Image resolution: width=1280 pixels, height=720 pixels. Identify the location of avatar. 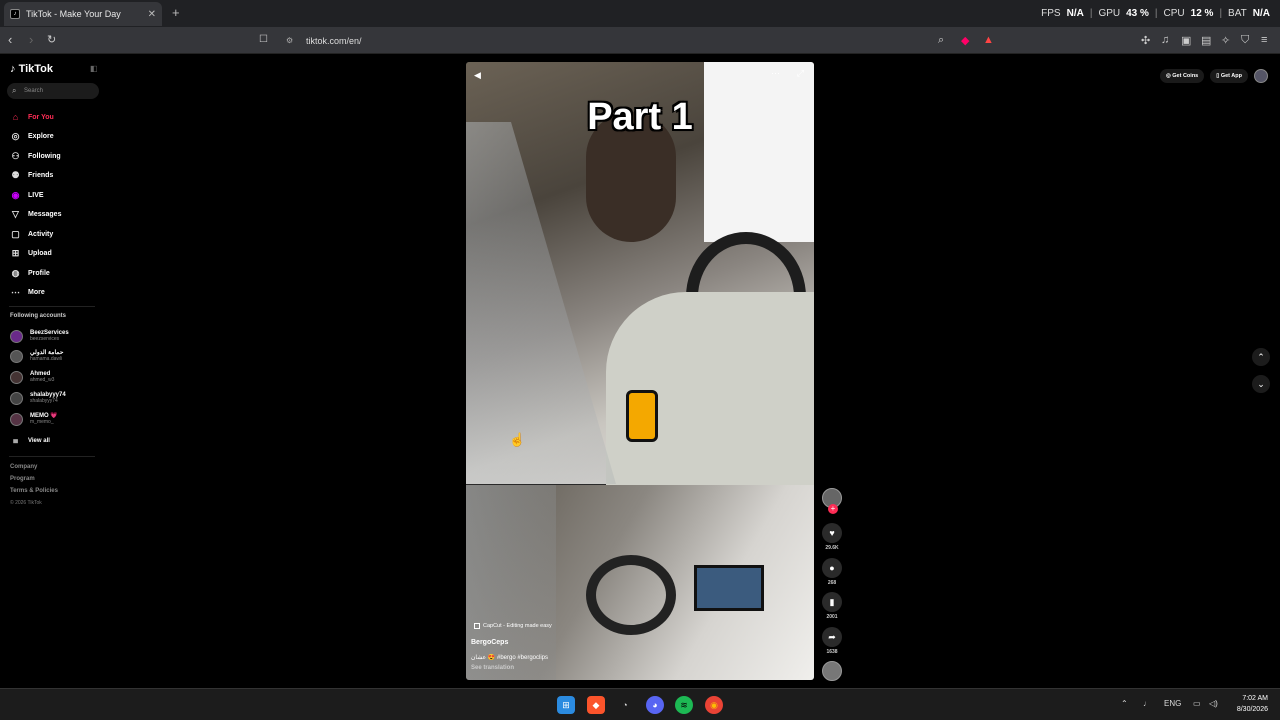
(16, 398).